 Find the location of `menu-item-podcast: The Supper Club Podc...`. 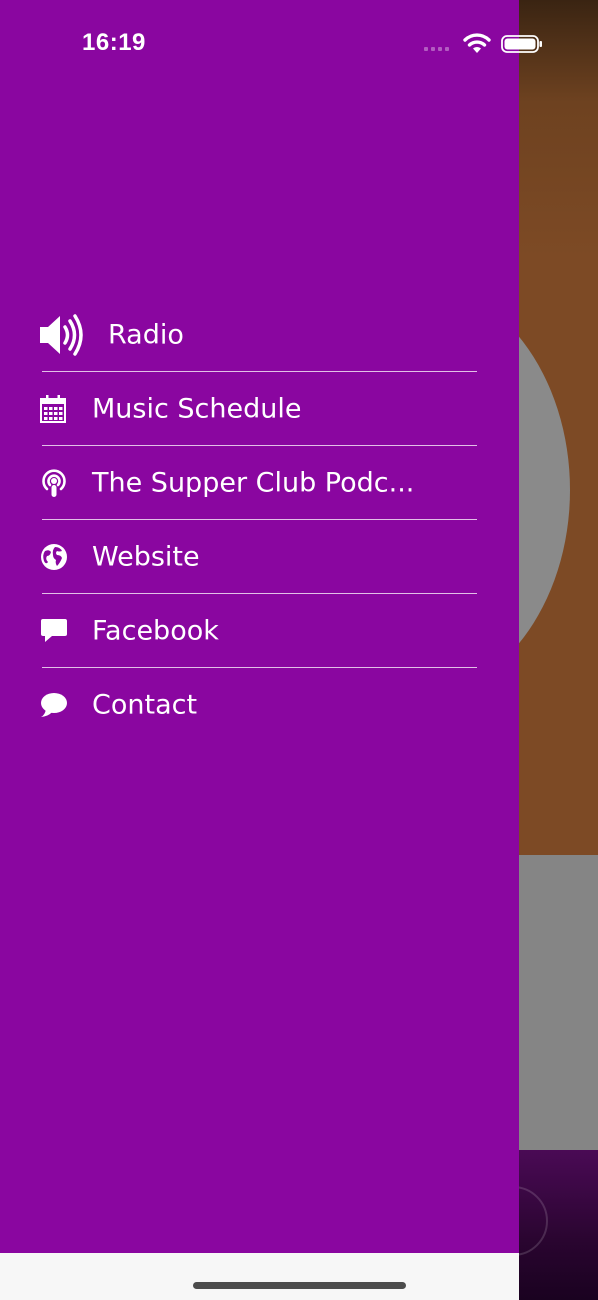

menu-item-podcast: The Supper Club Podc... is located at coordinates (259, 483).